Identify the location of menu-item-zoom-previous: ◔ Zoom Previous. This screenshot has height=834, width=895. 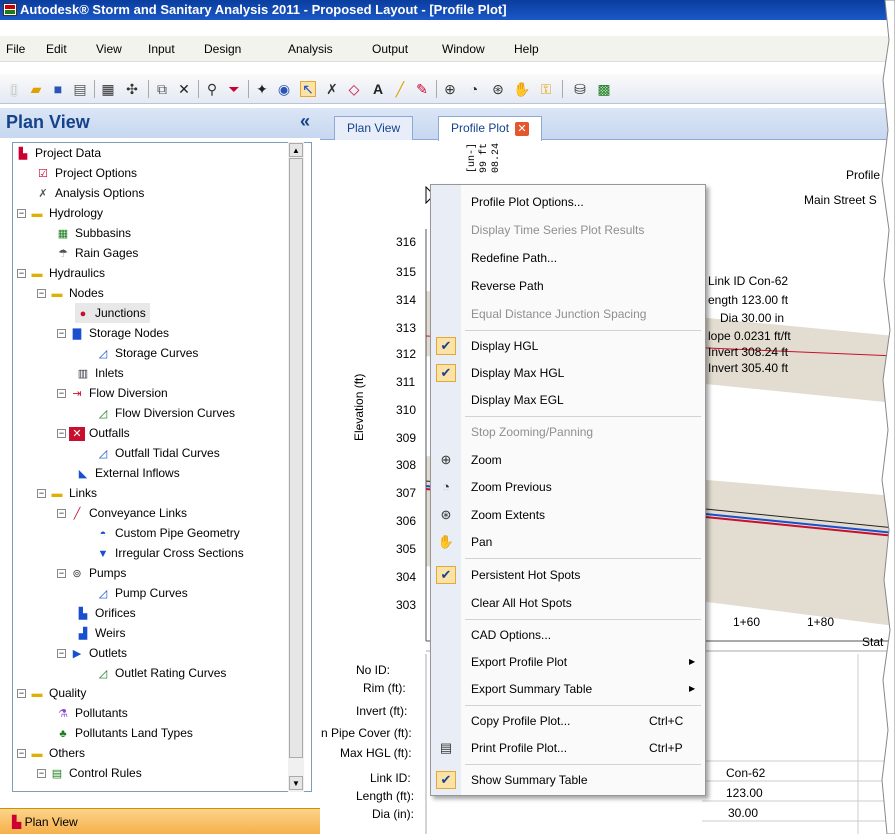
(568, 487).